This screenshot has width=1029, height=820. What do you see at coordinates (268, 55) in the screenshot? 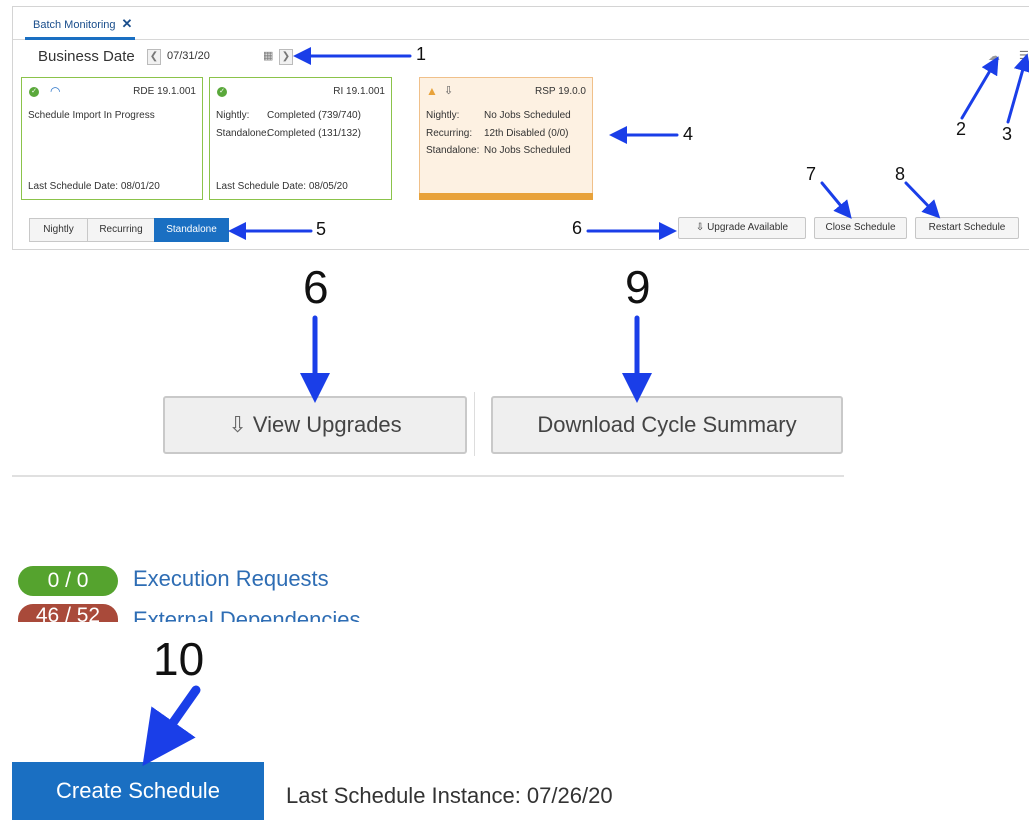
I see `calendar-icon: ▦` at bounding box center [268, 55].